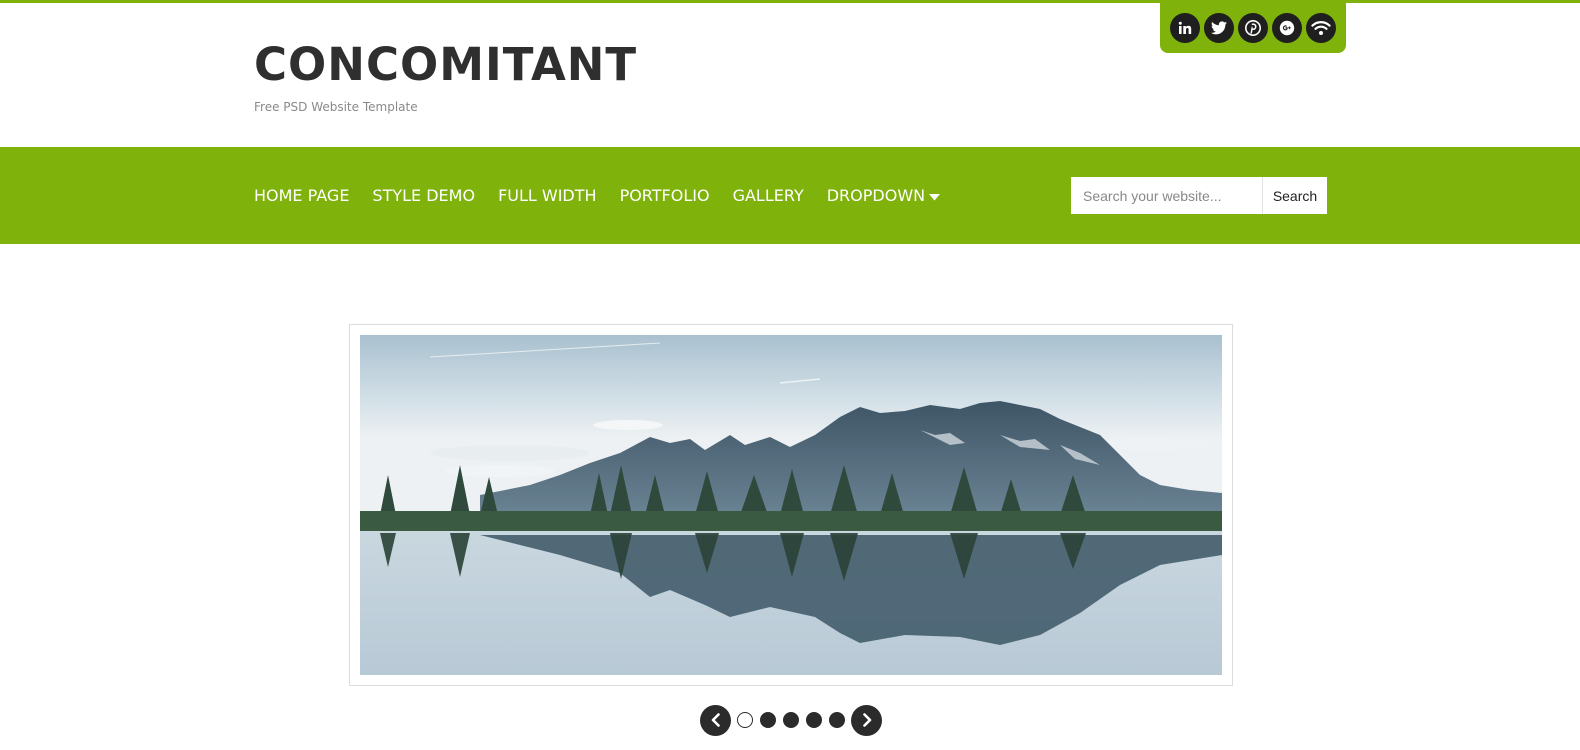 This screenshot has width=1580, height=750. What do you see at coordinates (445, 65) in the screenshot?
I see `site-title: CONCOMITANT` at bounding box center [445, 65].